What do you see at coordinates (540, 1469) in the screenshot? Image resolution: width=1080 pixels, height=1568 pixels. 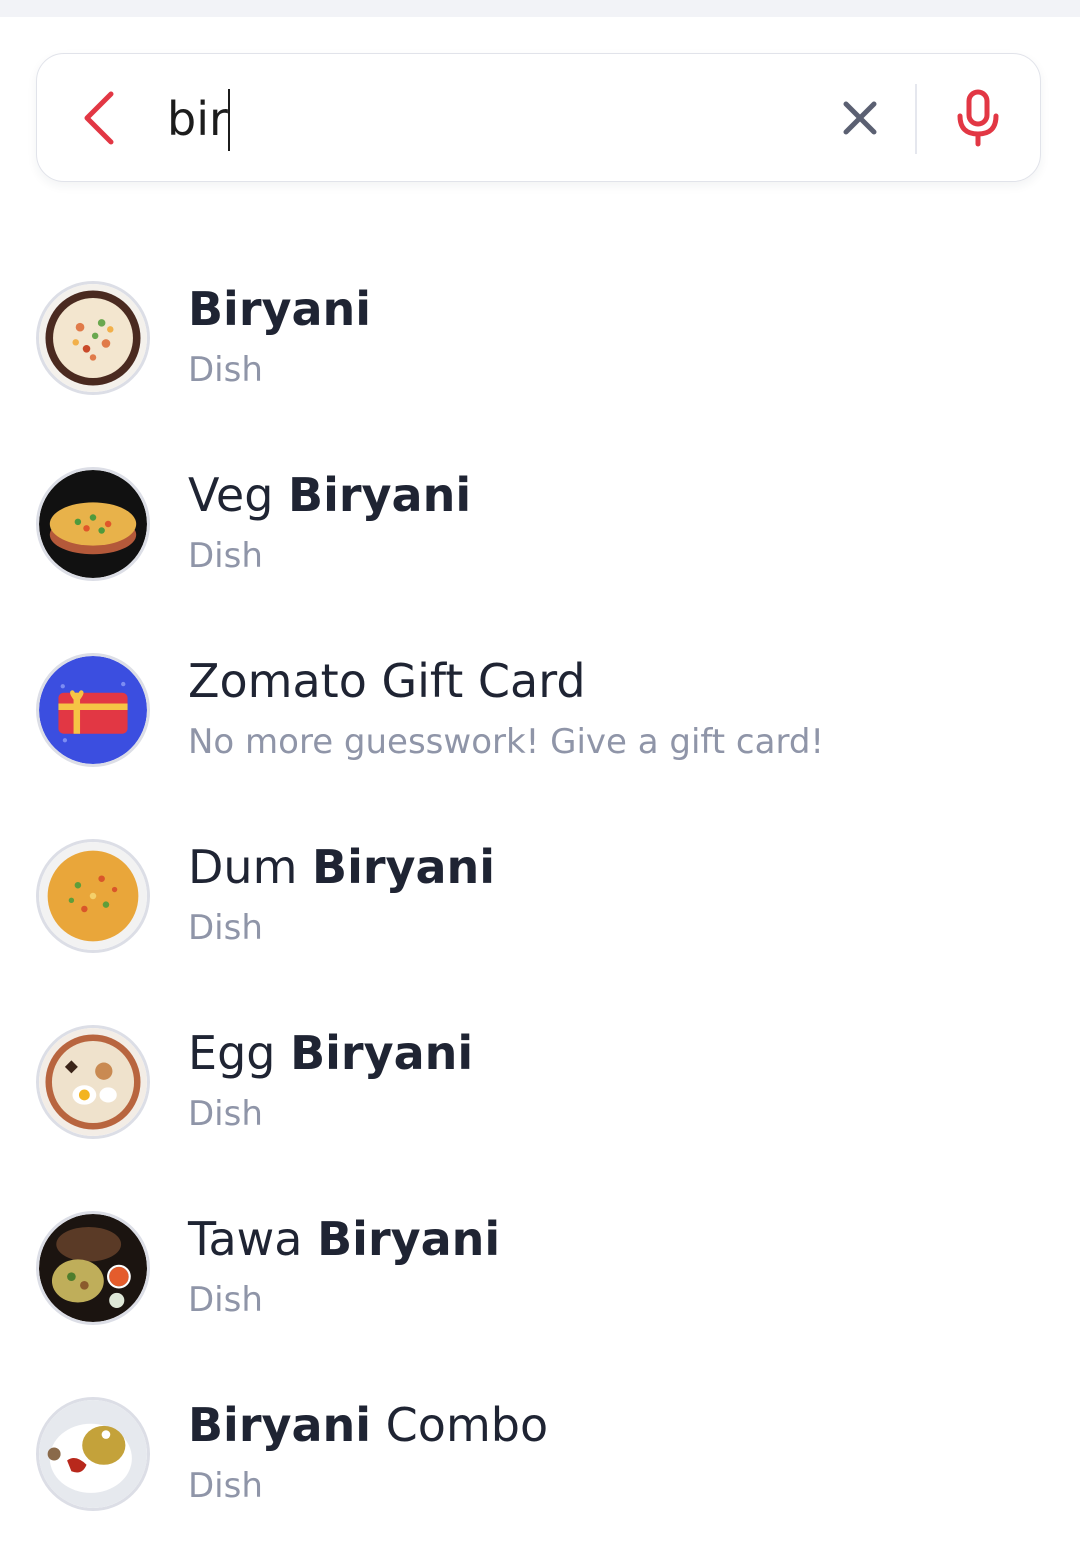 I see `result-item-biryani-combo: Biryani Combo Dish` at bounding box center [540, 1469].